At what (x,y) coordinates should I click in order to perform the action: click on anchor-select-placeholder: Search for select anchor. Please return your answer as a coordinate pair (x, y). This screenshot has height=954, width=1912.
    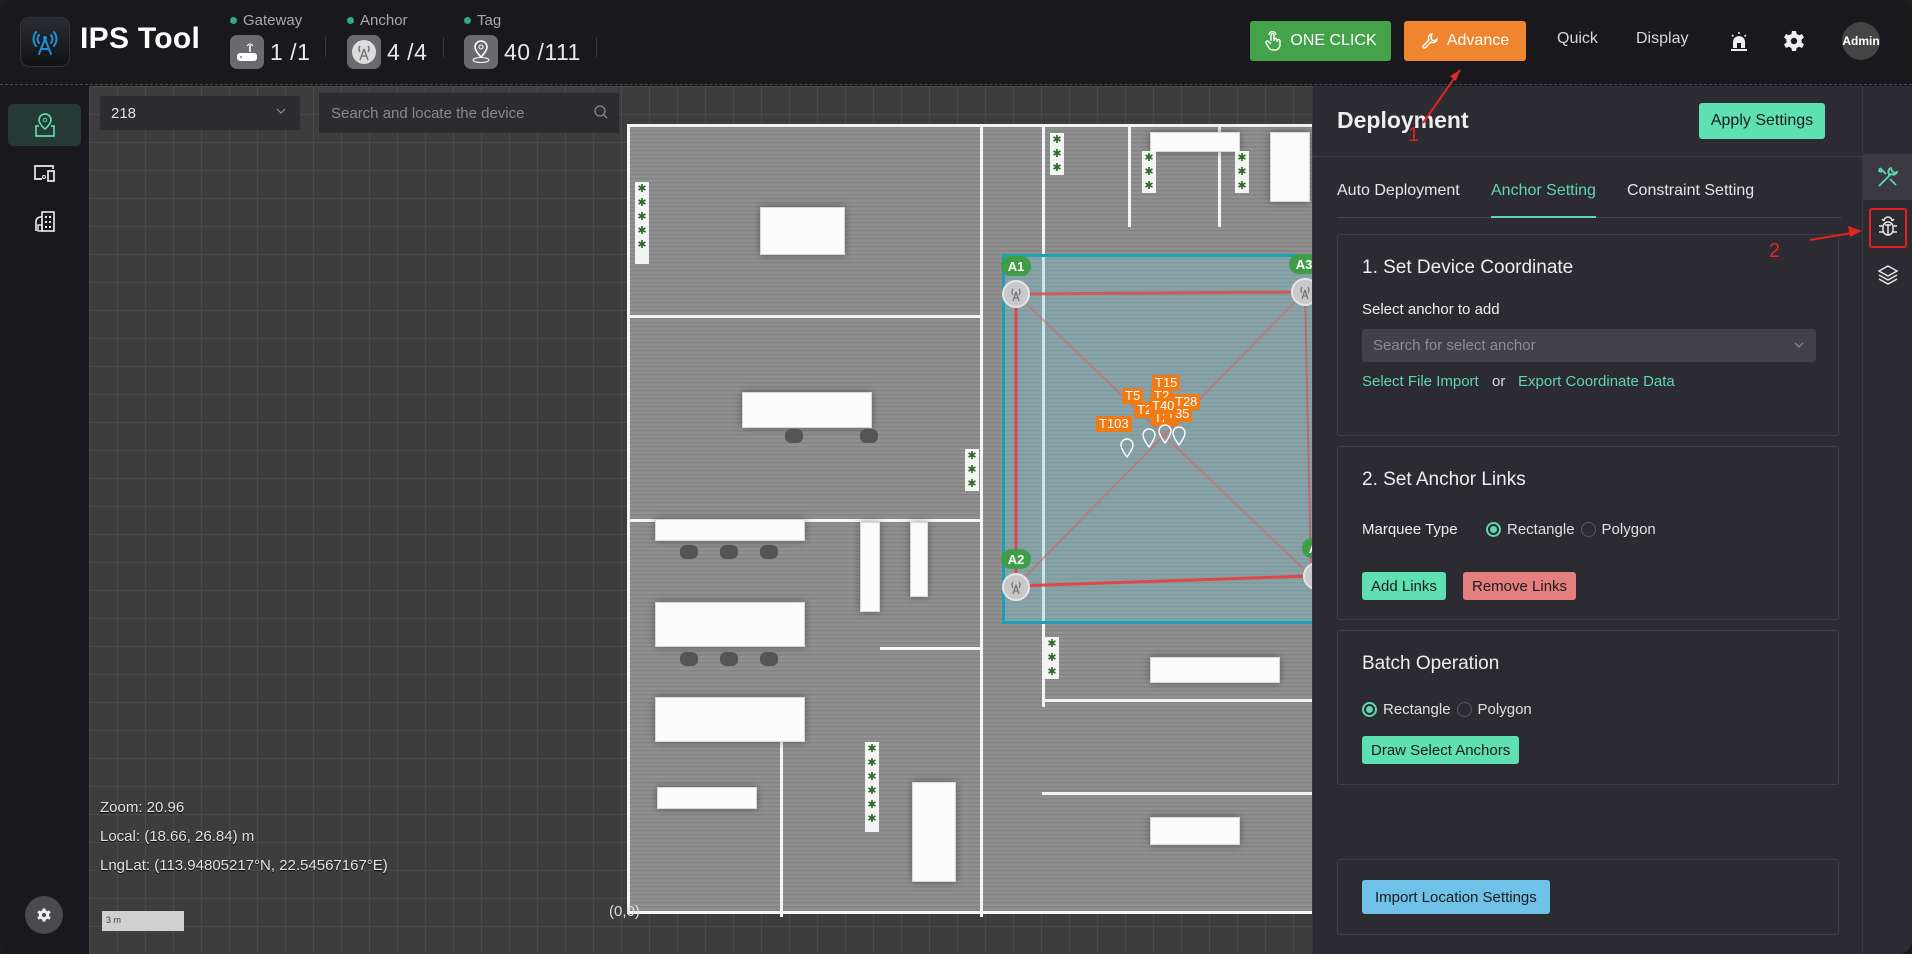
    Looking at the image, I should click on (1454, 345).